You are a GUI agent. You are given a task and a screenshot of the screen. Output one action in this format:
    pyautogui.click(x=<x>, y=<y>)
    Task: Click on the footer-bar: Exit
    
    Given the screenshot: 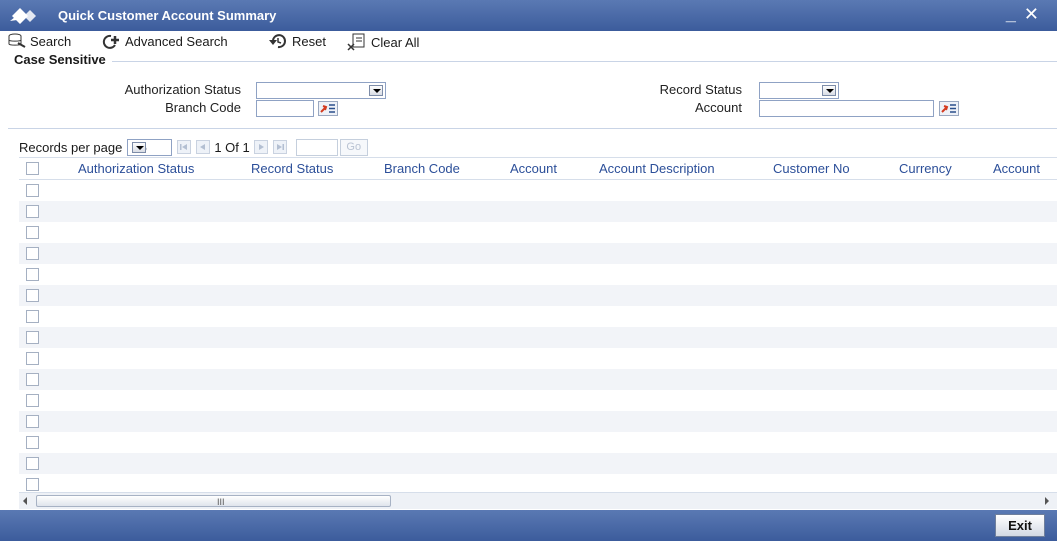 What is the action you would take?
    pyautogui.click(x=528, y=525)
    